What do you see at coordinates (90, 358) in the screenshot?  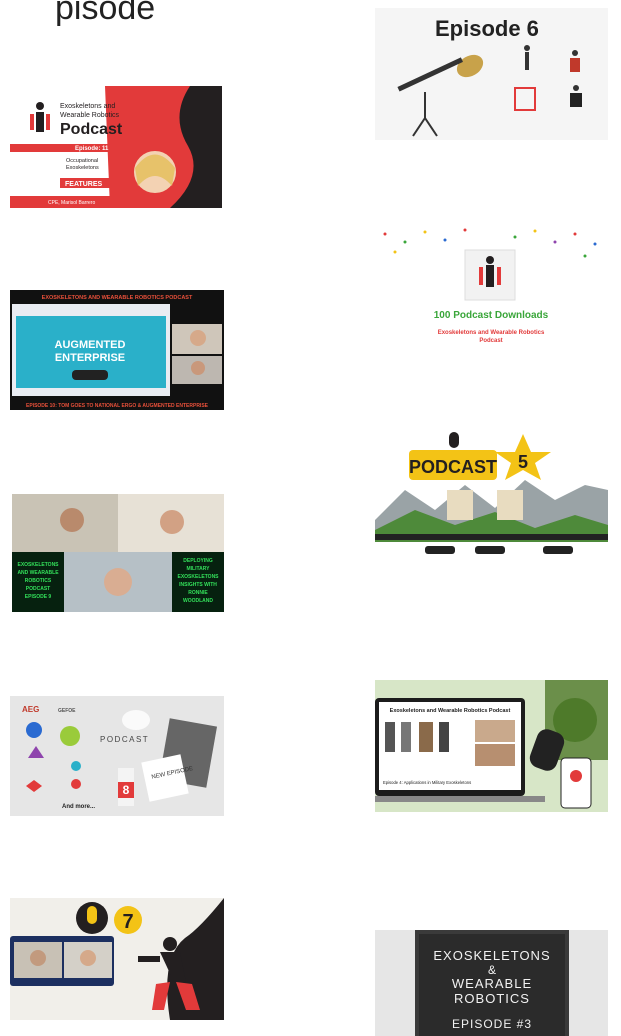 I see `ep10-screen2: ENTERPRISE` at bounding box center [90, 358].